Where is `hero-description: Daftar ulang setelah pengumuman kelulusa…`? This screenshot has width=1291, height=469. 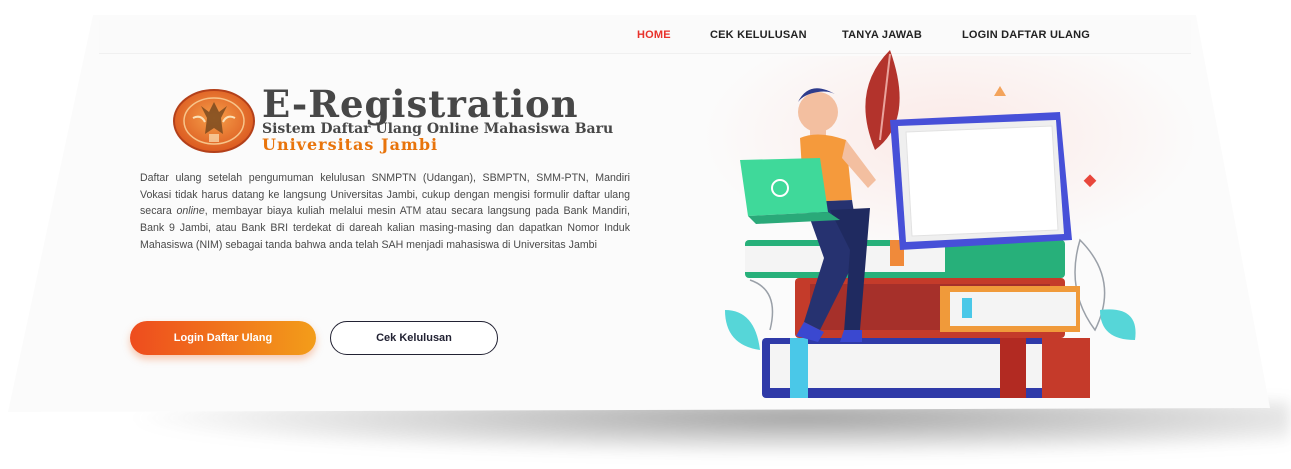
hero-description: Daftar ulang setelah pengumuman kelulusa… is located at coordinates (385, 212).